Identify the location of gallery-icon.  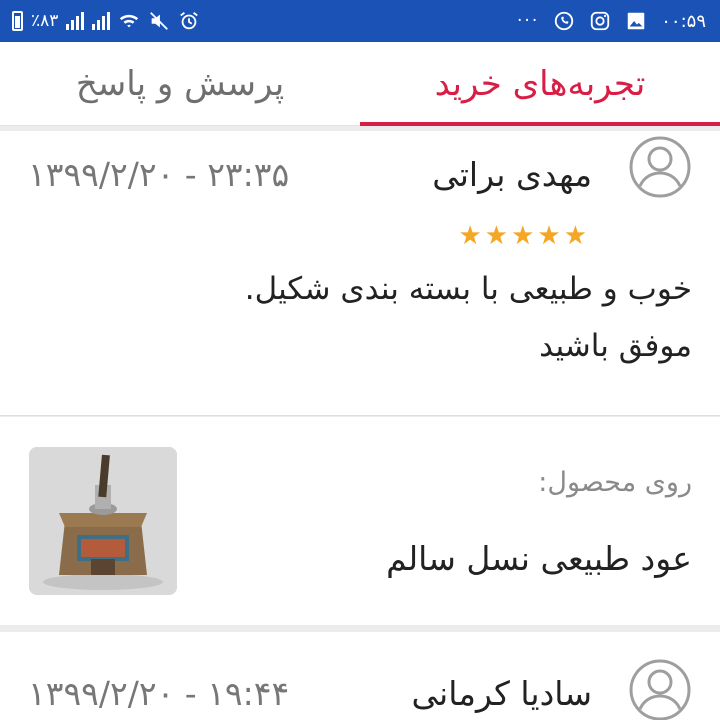
(636, 21).